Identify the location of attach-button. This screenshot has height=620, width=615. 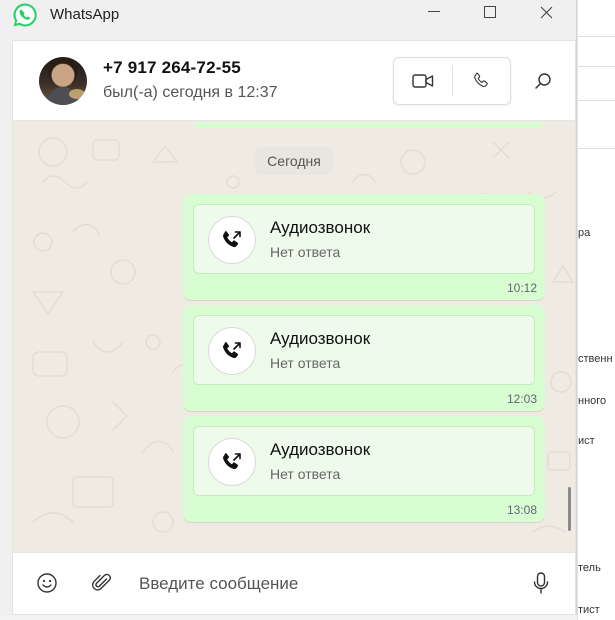
(102, 583).